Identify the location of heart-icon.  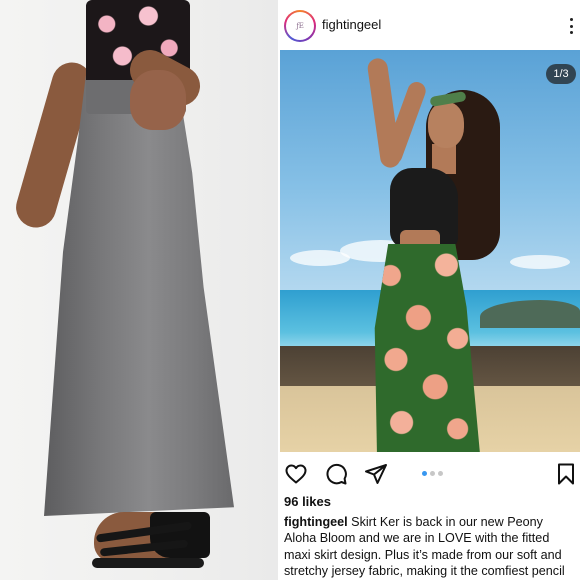
(296, 474).